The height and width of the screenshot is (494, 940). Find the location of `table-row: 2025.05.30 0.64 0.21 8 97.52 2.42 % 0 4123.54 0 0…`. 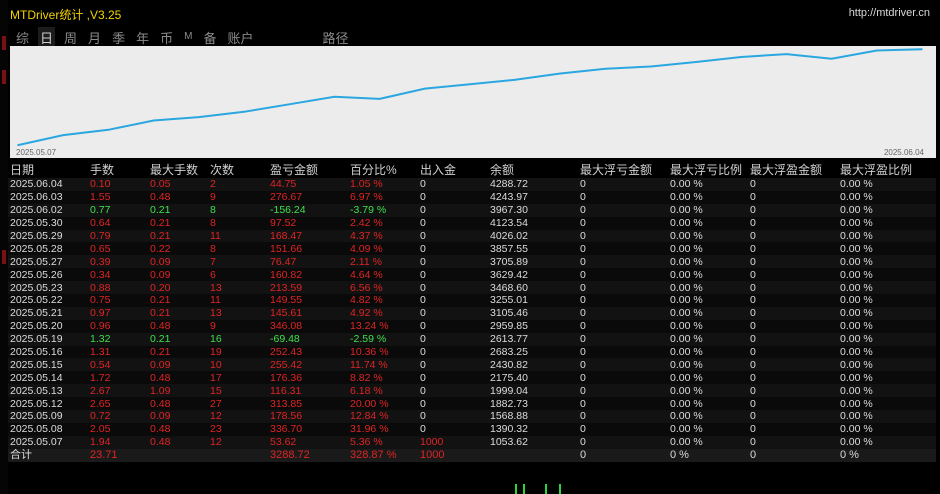

table-row: 2025.05.30 0.64 0.21 8 97.52 2.42 % 0 4123.54 0 0… is located at coordinates (472, 223).